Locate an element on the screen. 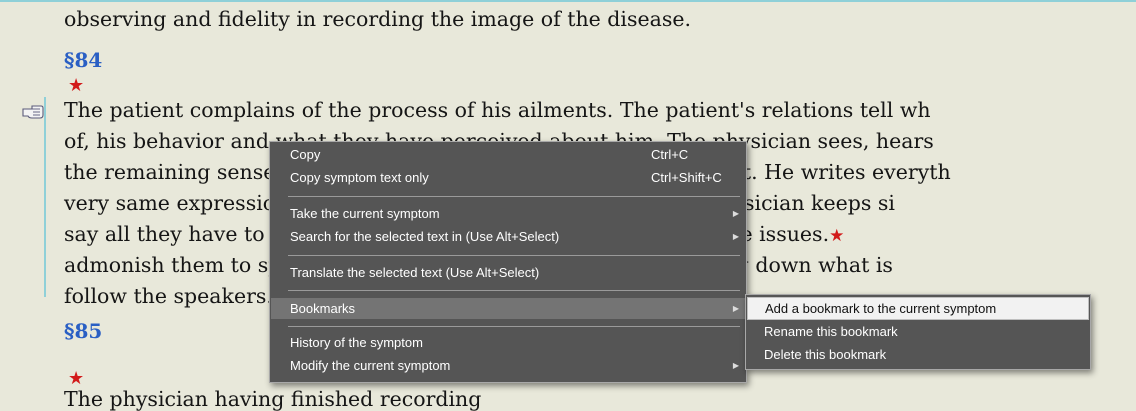 The height and width of the screenshot is (411, 1136). menu-item-label: Modify the current symptom is located at coordinates (370, 365).